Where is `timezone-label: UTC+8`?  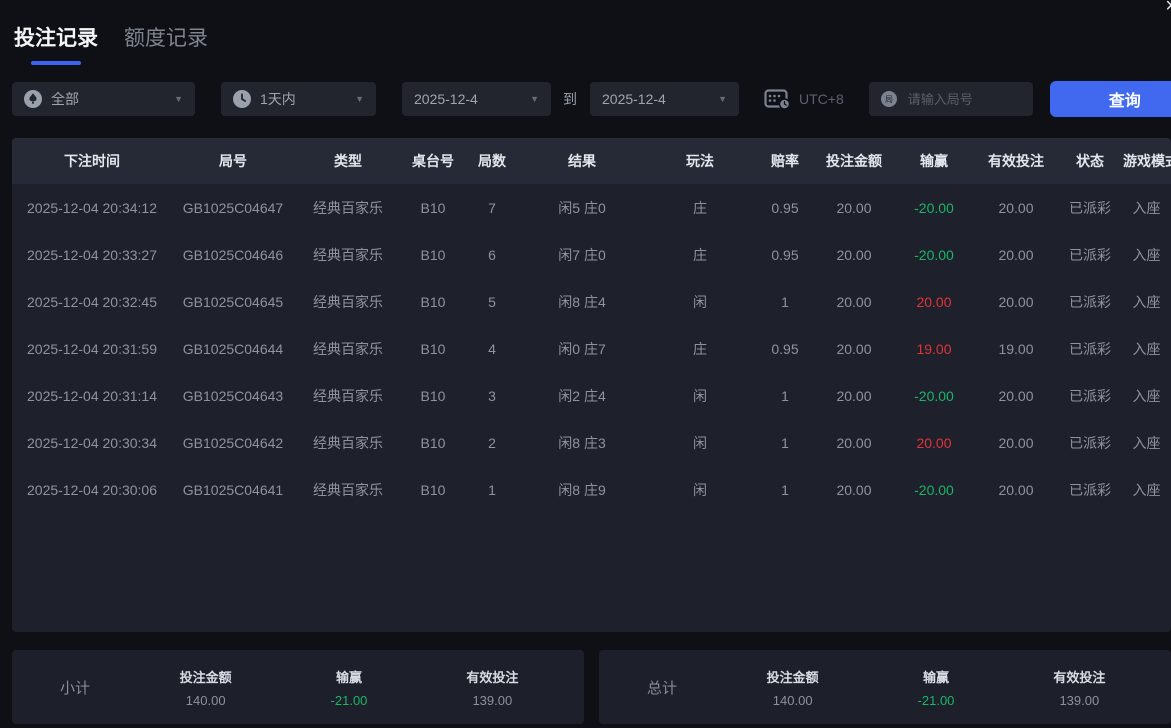
timezone-label: UTC+8 is located at coordinates (821, 99).